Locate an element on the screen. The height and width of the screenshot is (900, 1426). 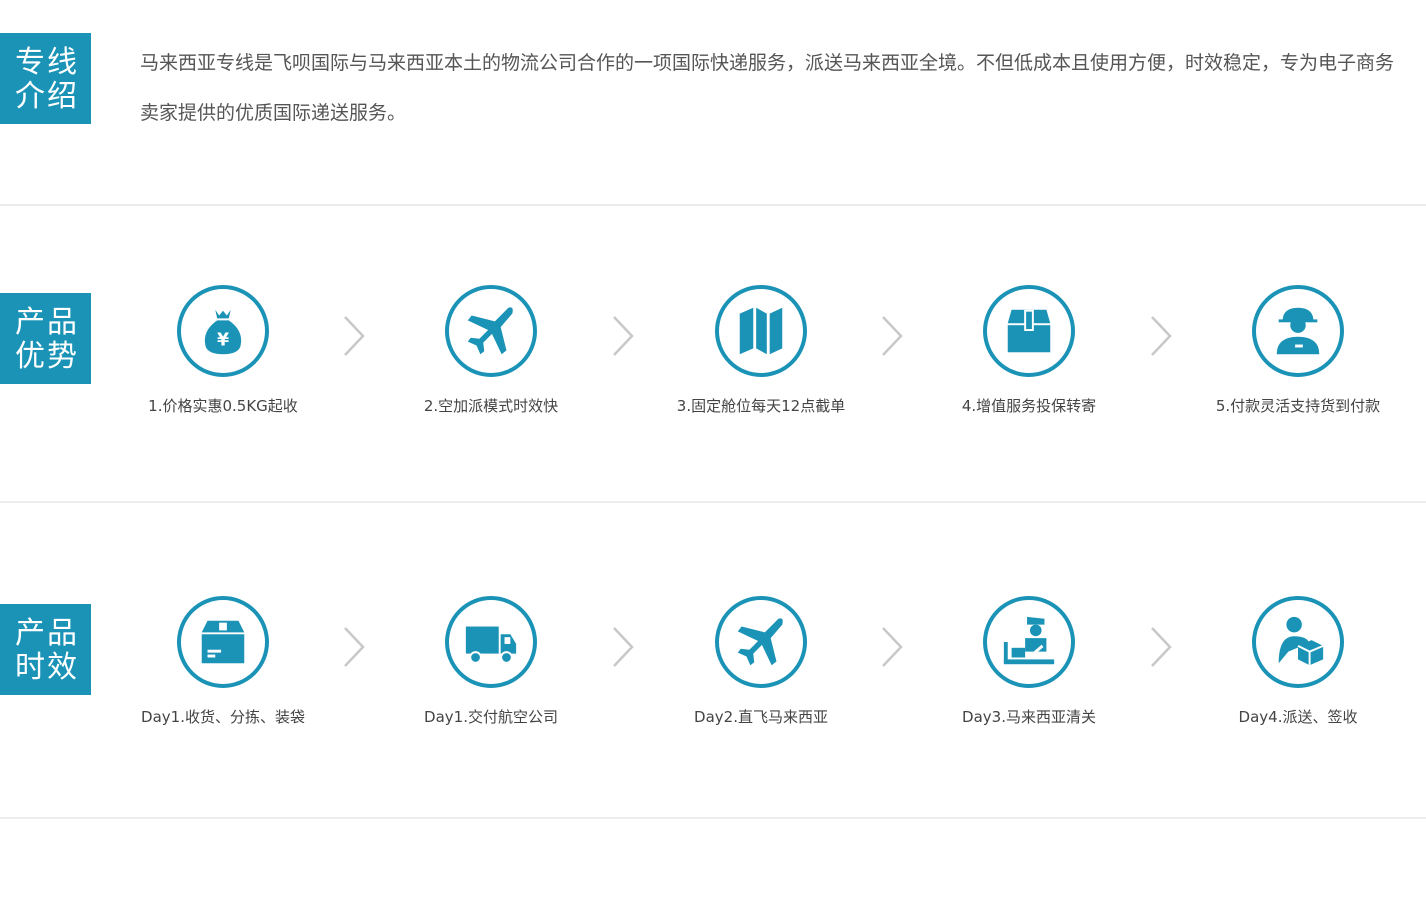
intro-tag-line1: 专线 is located at coordinates (47, 62).